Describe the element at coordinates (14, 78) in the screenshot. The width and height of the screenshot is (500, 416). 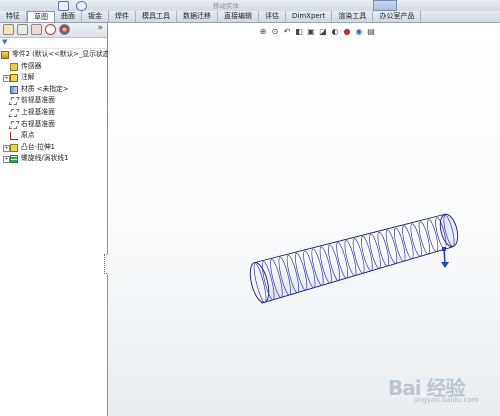
I see `annotation-icon` at that location.